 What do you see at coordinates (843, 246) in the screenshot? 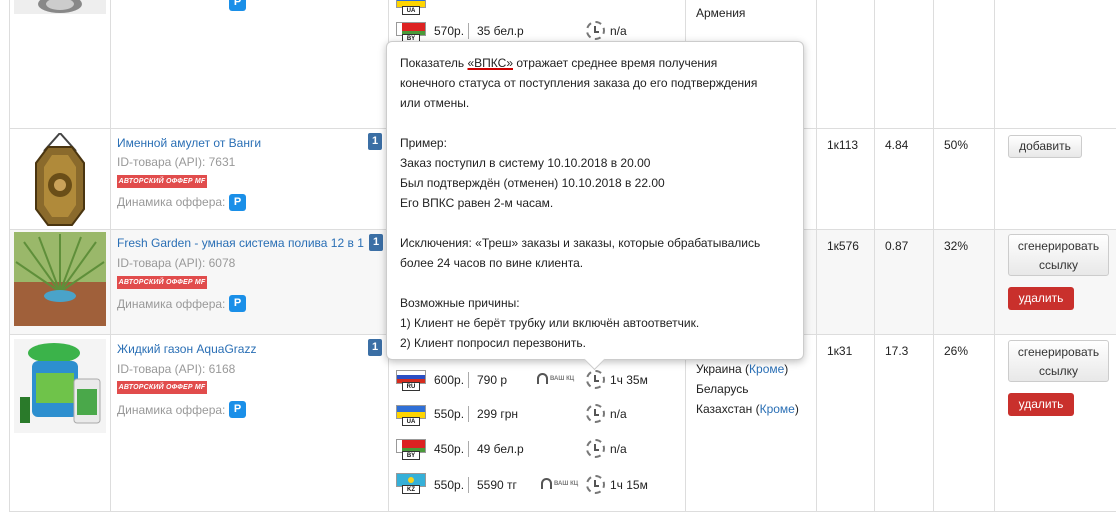
I see `metric-clicks: 1к576` at bounding box center [843, 246].